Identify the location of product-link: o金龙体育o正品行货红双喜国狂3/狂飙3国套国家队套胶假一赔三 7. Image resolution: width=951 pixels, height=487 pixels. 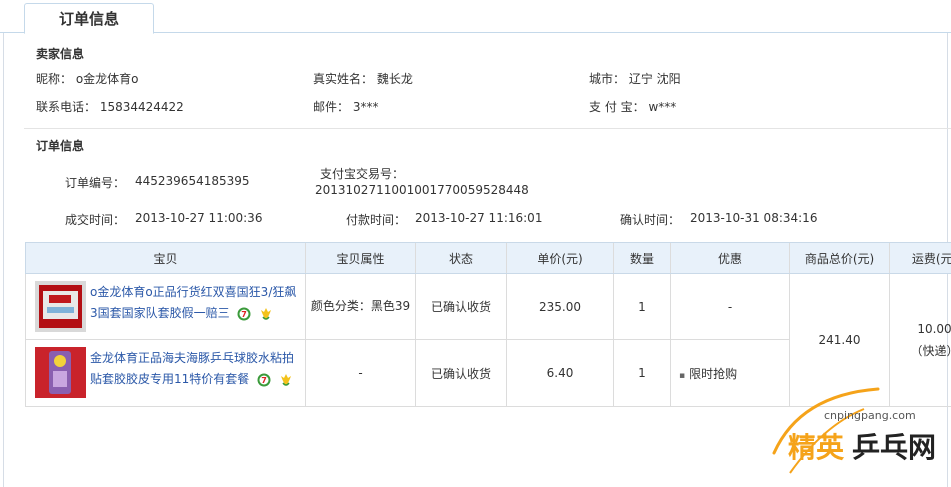
(195, 303).